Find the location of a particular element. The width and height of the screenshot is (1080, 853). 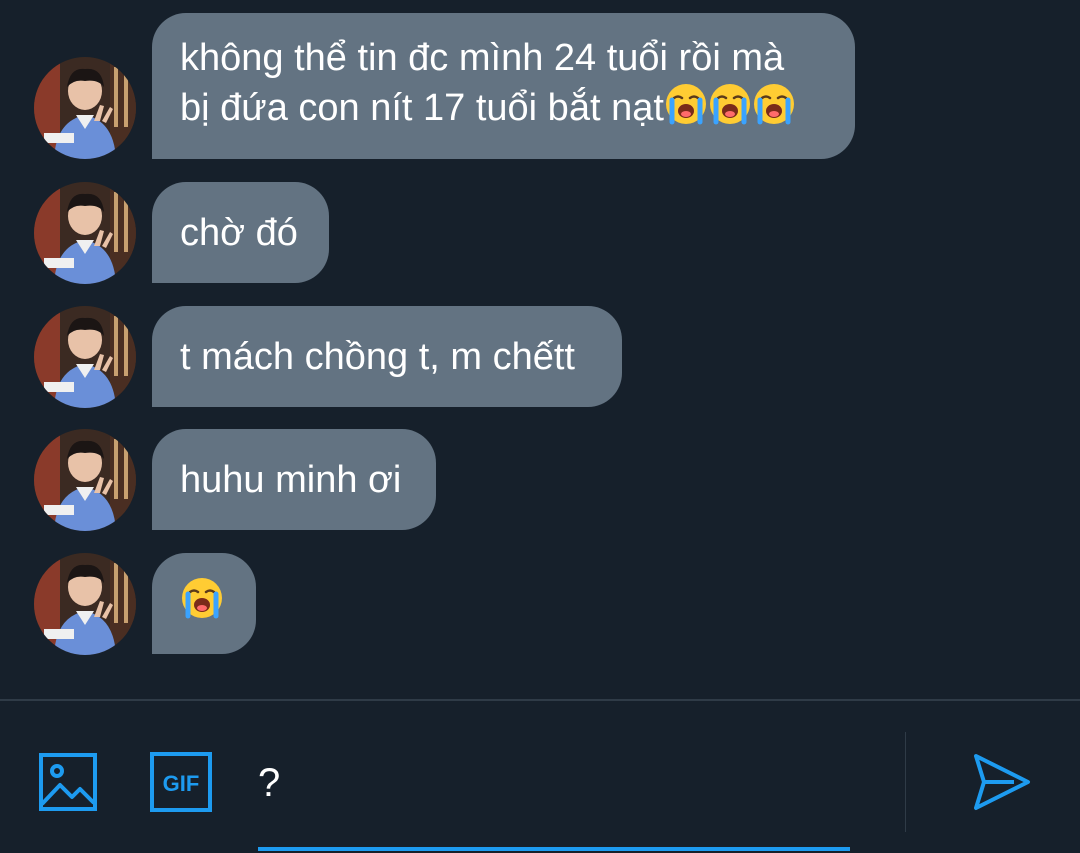

message-row: huhu minh ơi is located at coordinates (540, 480).